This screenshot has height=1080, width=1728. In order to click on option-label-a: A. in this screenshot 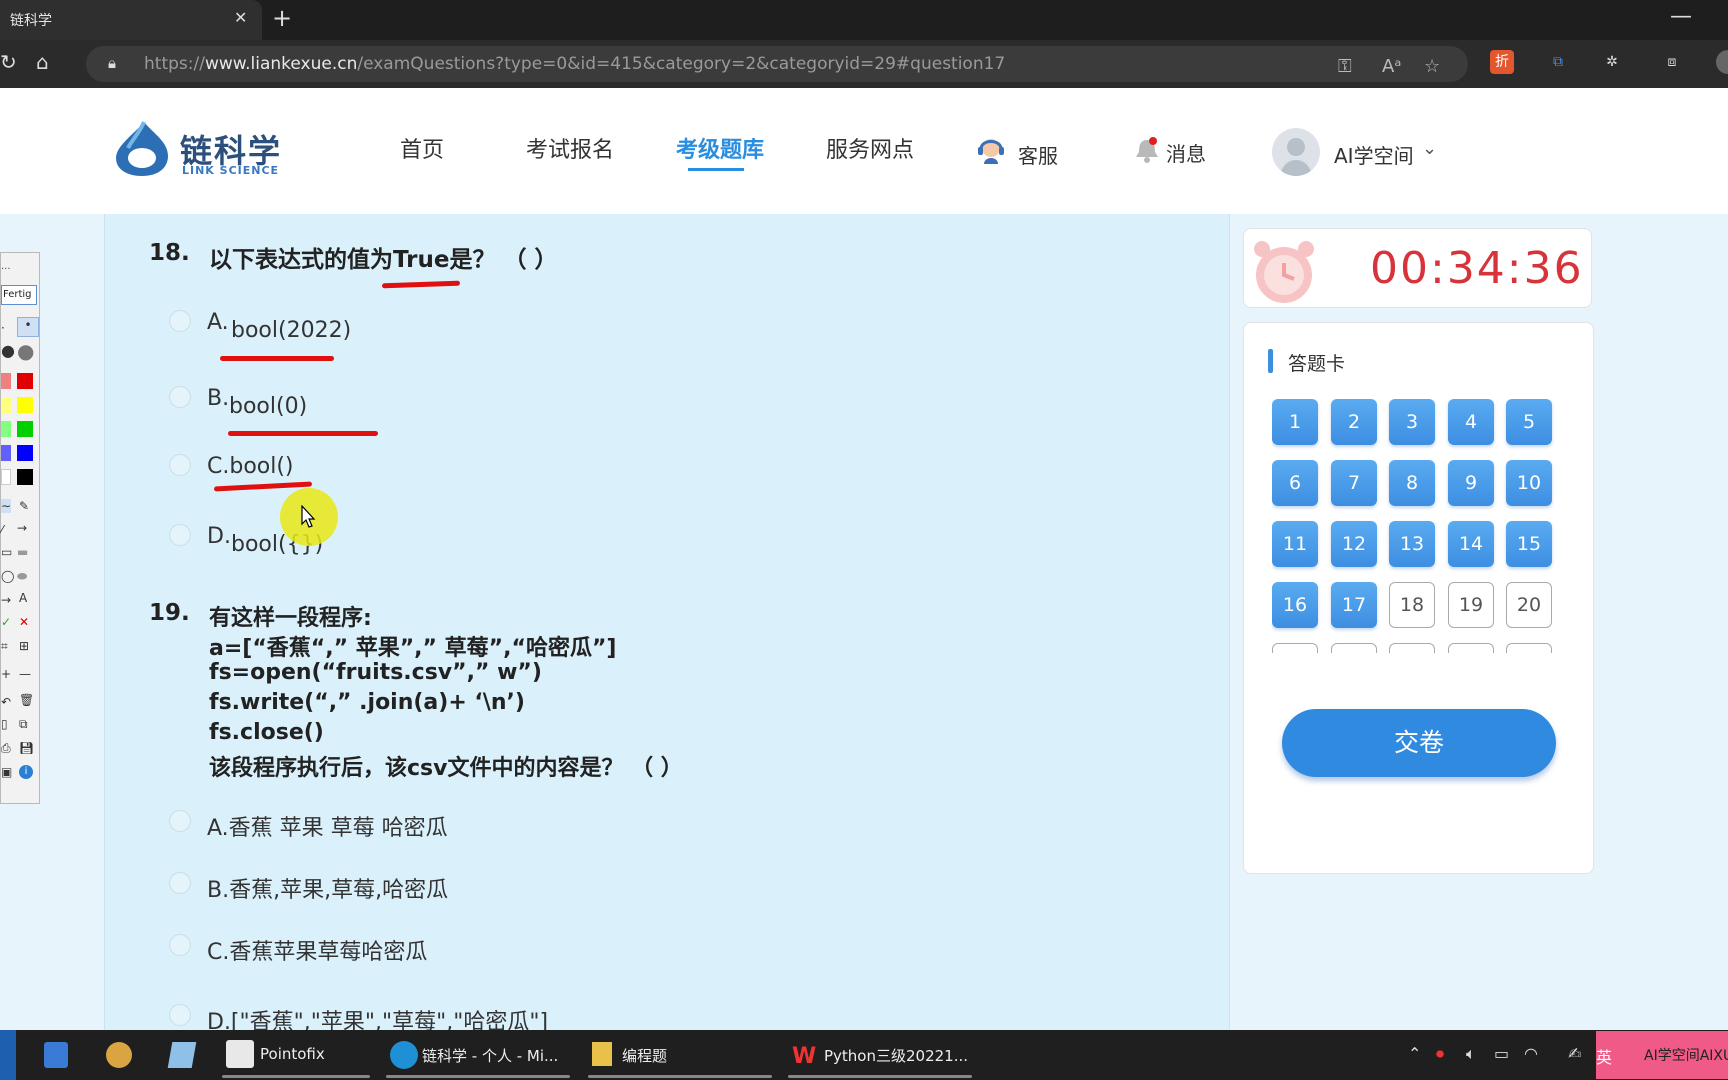, I will do `click(218, 322)`.